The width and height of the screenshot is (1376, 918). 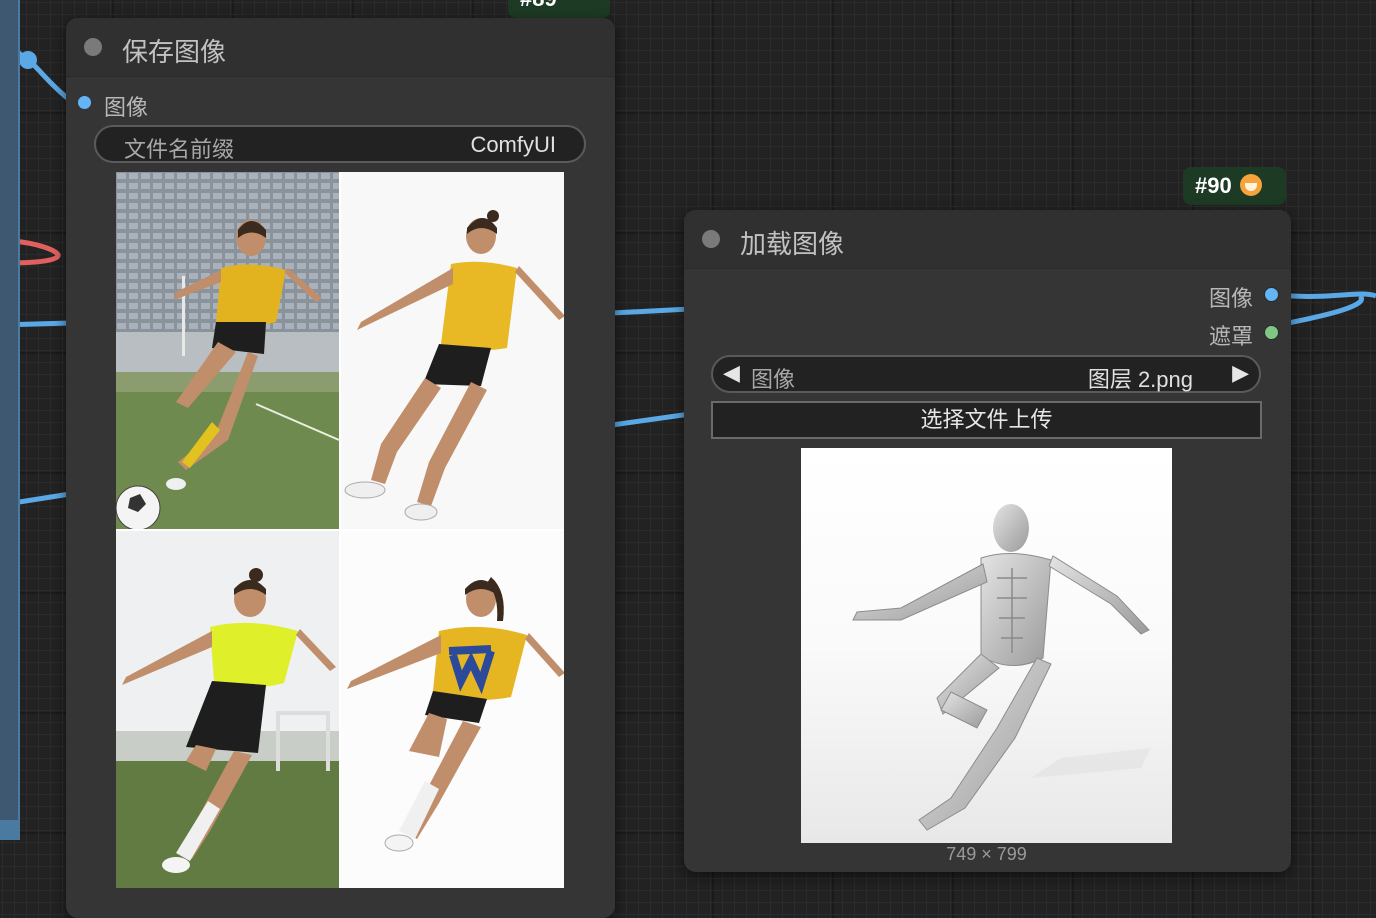 I want to click on node-header: 加载图像, so click(x=987, y=239).